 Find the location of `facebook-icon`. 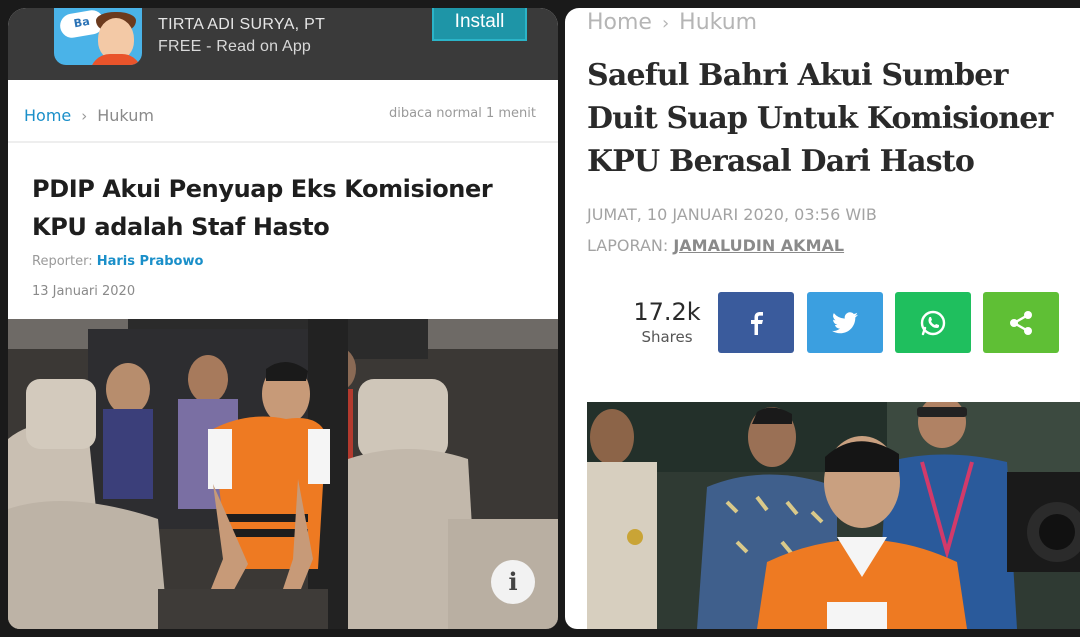

facebook-icon is located at coordinates (757, 323).